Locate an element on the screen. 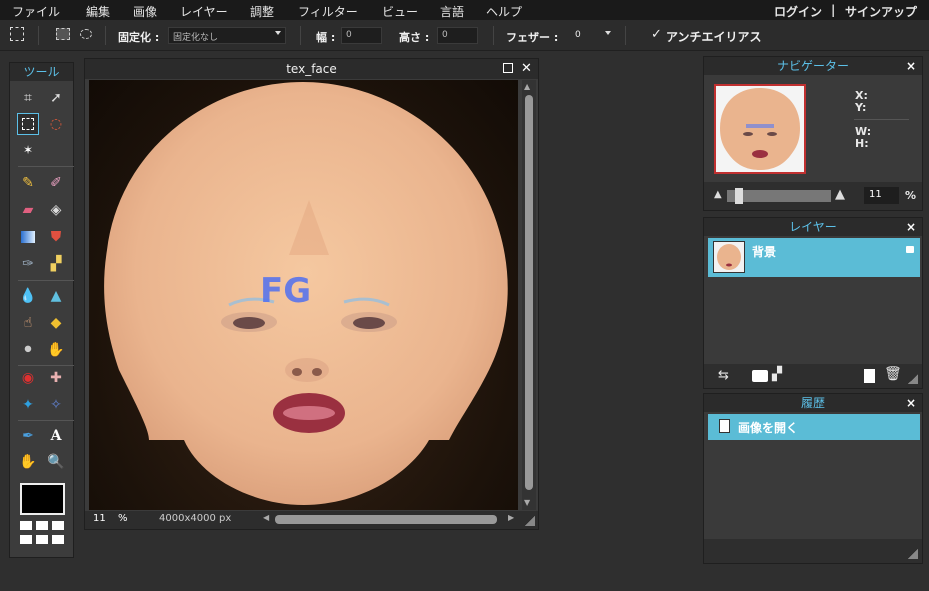  vertical-scrollbar: ▲ ▼ is located at coordinates (529, 295).